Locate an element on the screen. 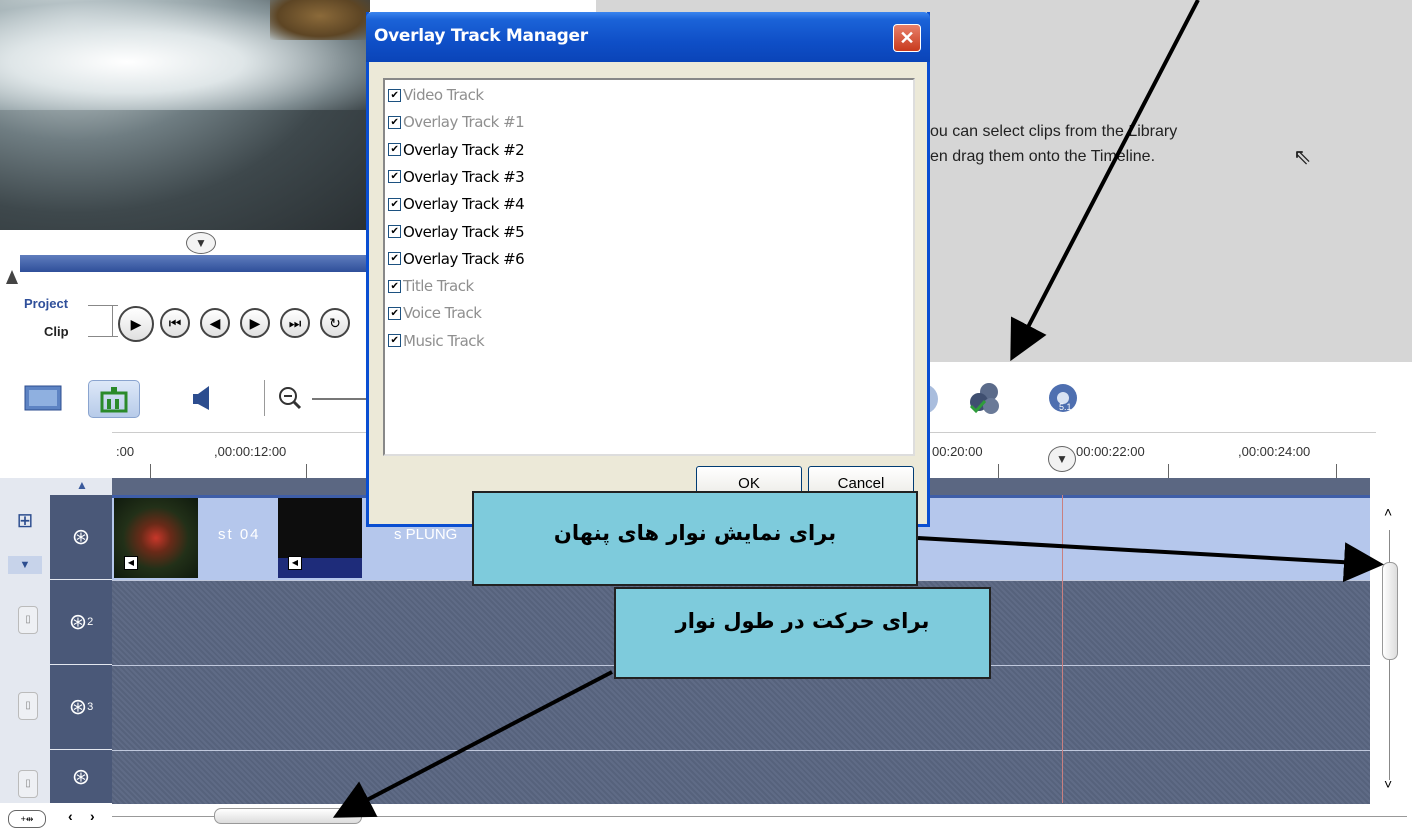 This screenshot has width=1419, height=836. track-checkbox-label: Overlay Track #2 is located at coordinates (464, 149).